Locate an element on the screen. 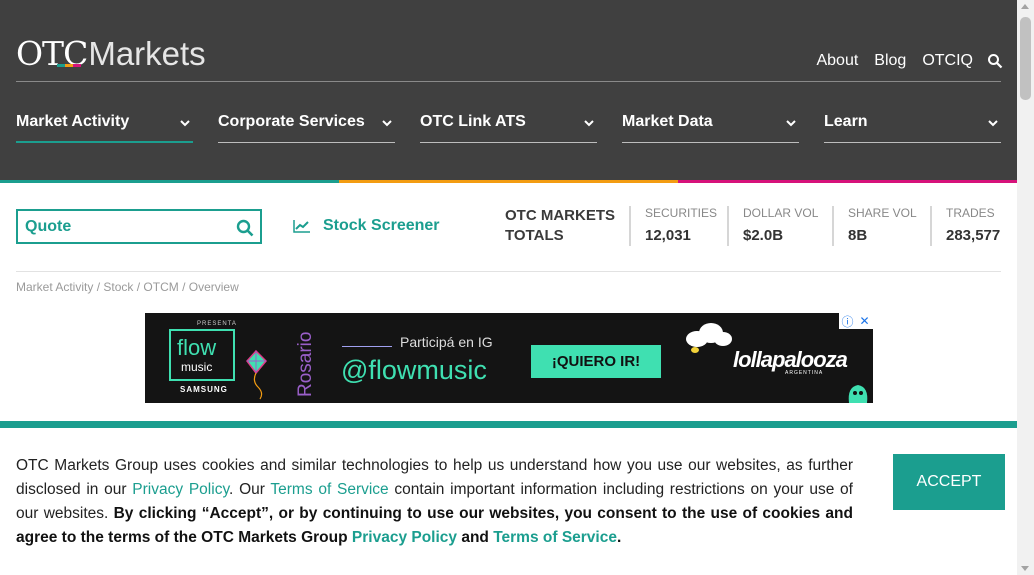 The image size is (1034, 575). header-divider is located at coordinates (508, 81).